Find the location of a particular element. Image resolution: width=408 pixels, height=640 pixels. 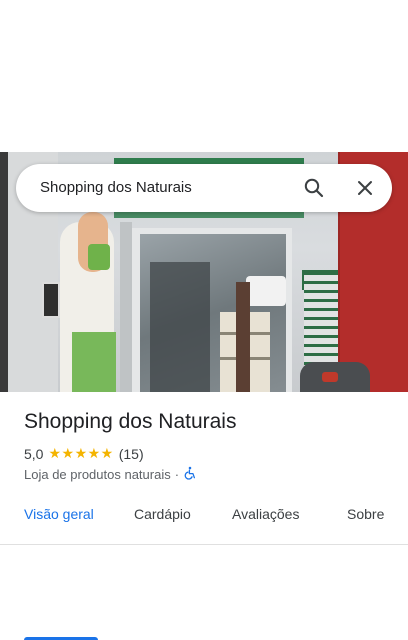

rating-row: 5,0 ★★★★★ (15) is located at coordinates (84, 453).